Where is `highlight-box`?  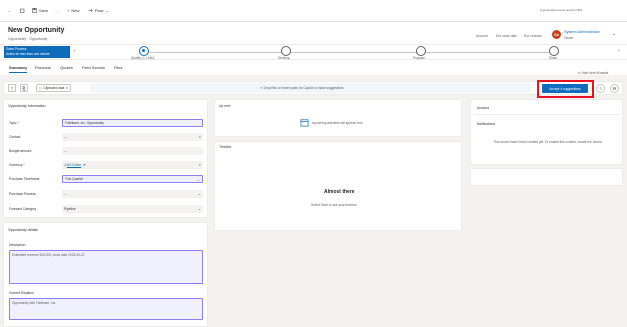
highlight-box is located at coordinates (565, 89).